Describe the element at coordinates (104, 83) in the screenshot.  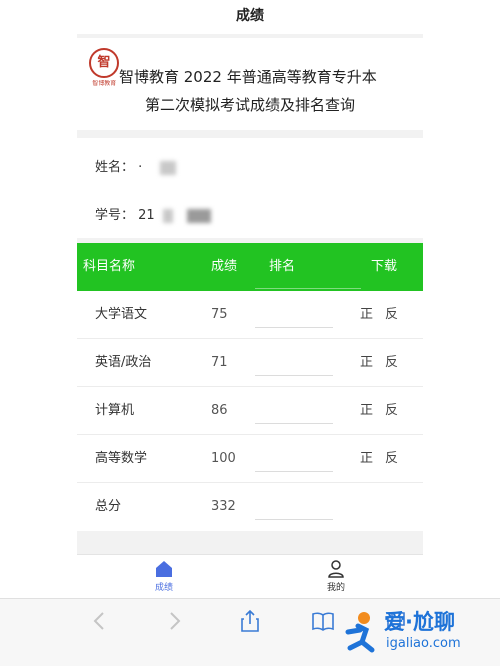
I see `logo-text: 智博教育` at that location.